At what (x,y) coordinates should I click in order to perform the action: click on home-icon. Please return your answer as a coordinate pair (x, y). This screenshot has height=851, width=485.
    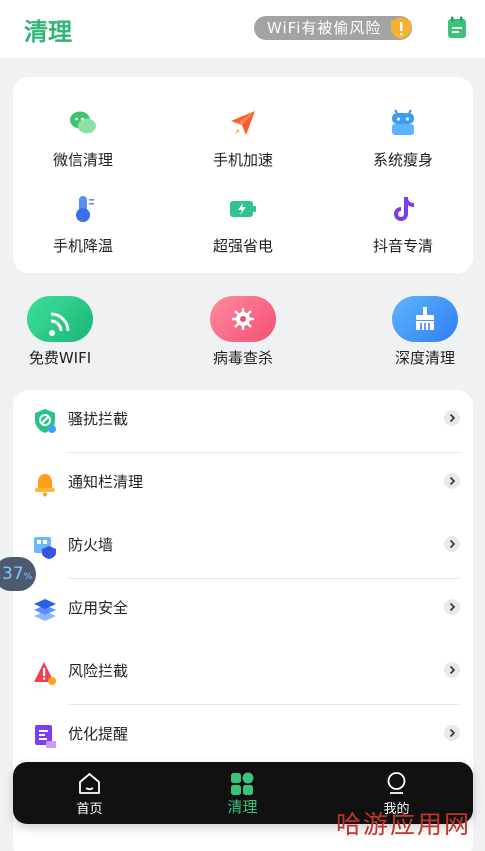
    Looking at the image, I should click on (89, 783).